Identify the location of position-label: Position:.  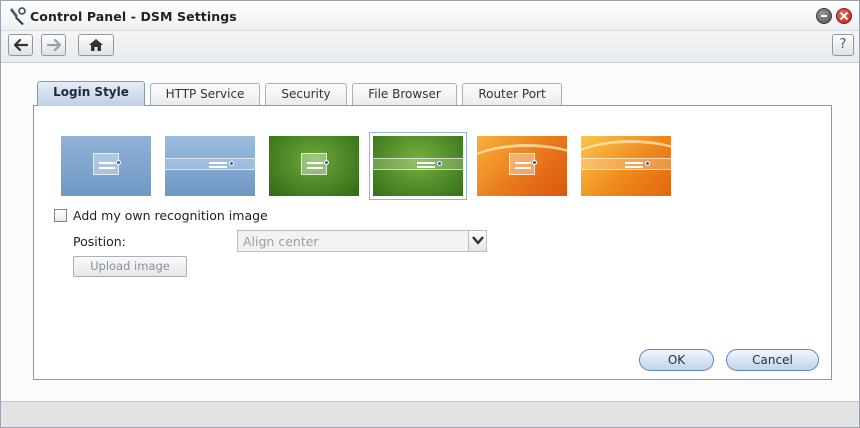
(99, 241).